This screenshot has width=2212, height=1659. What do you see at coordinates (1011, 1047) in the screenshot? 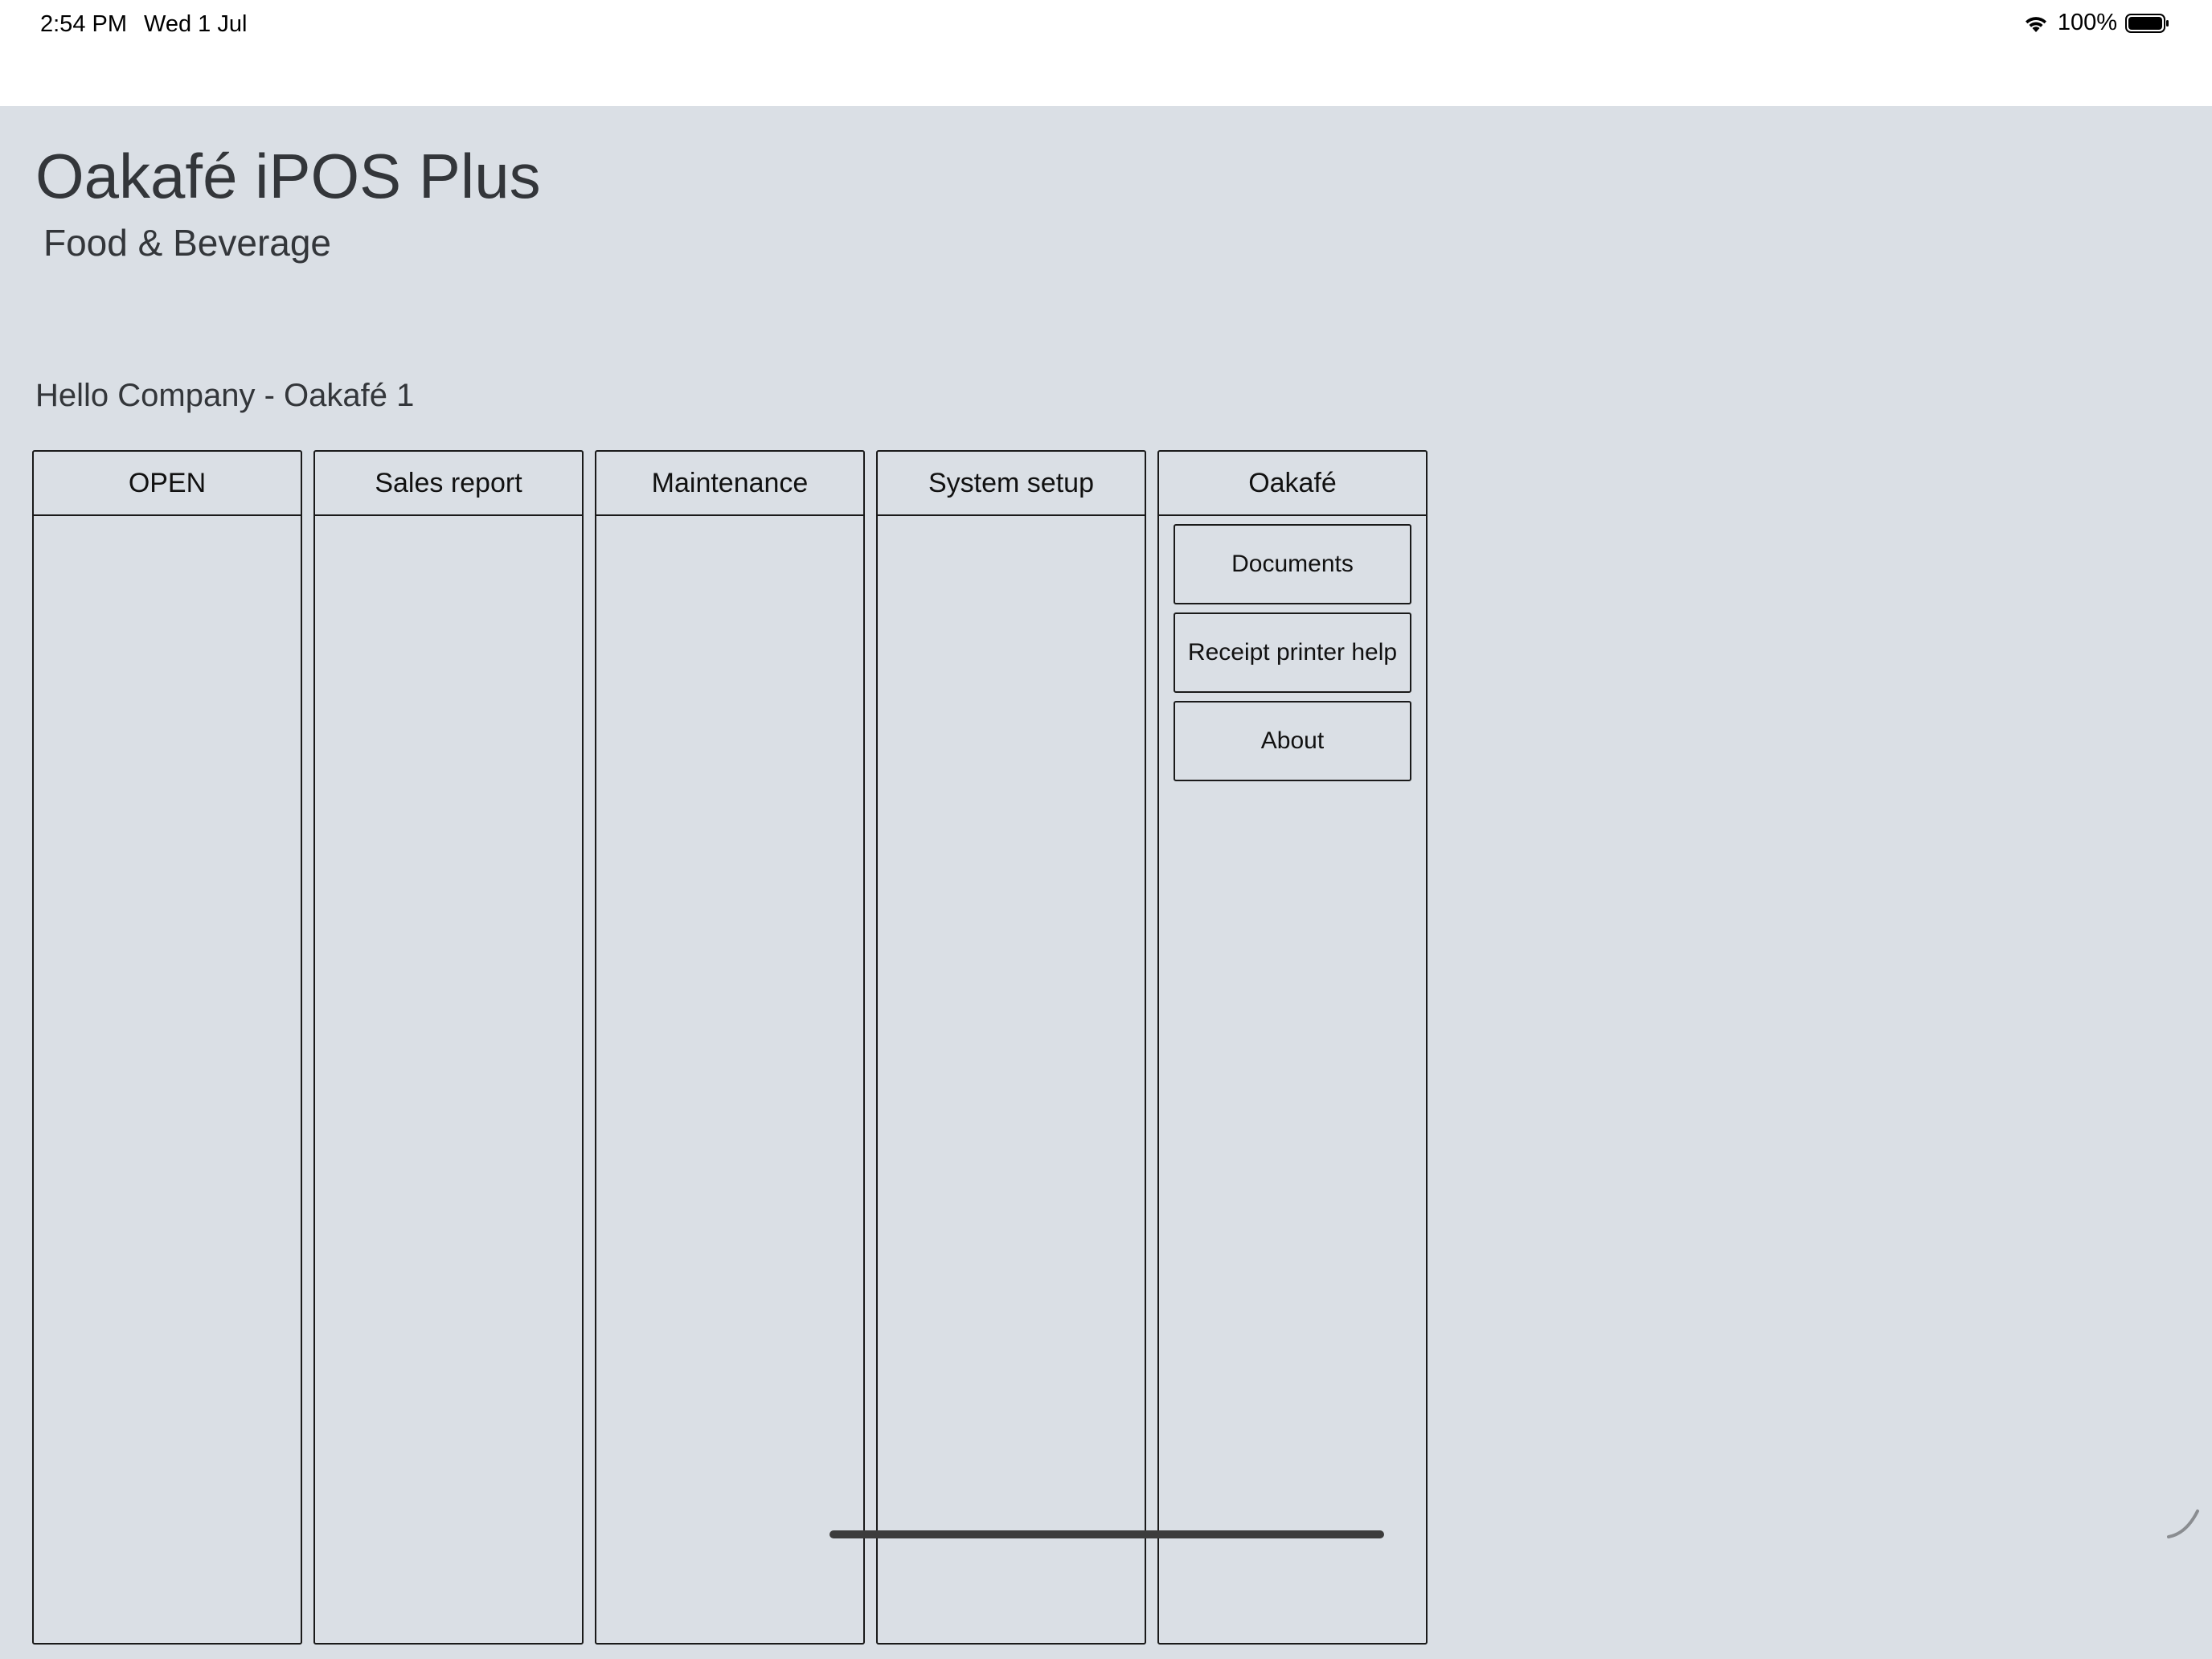
I see `menu-column-system-setup: System setup` at bounding box center [1011, 1047].